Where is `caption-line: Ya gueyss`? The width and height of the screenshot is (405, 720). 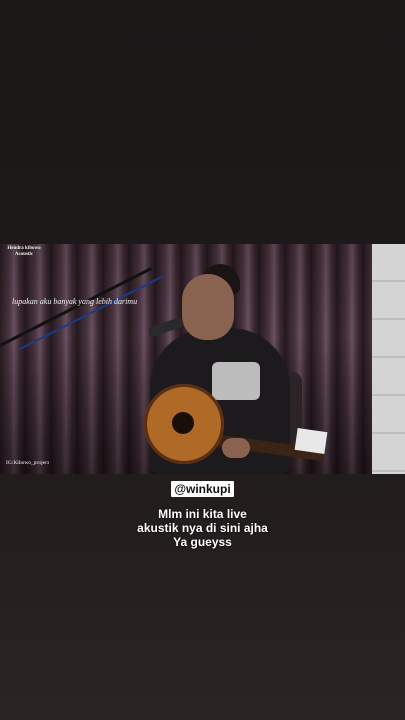
caption-line: Ya gueyss is located at coordinates (202, 542).